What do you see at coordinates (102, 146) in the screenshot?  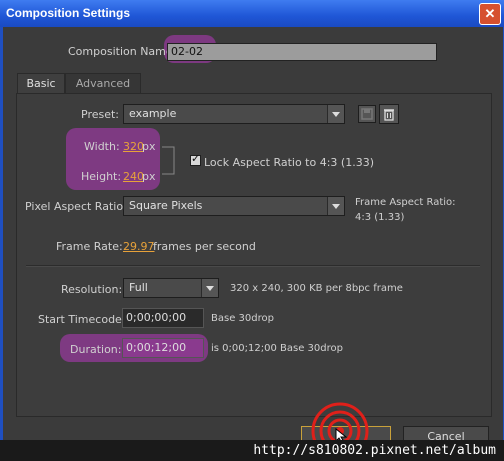 I see `width-label: Width:` at bounding box center [102, 146].